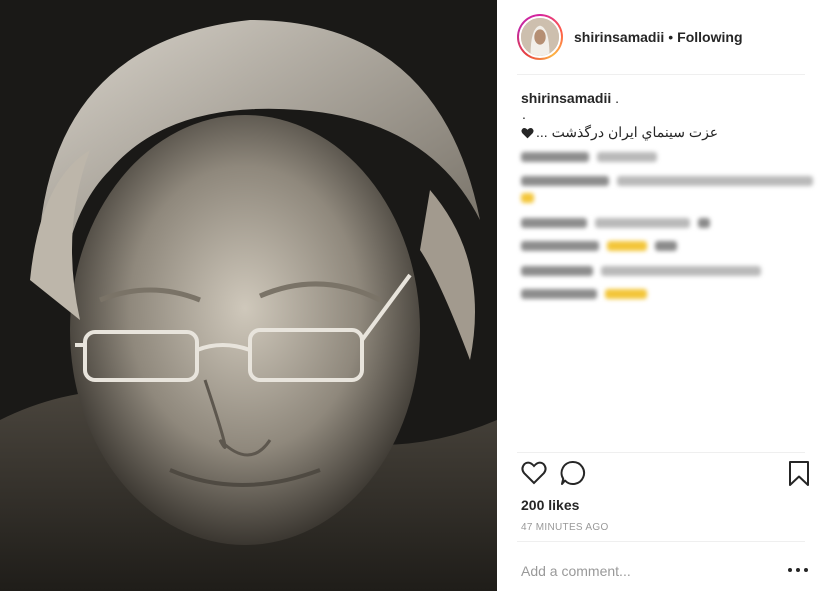 Image resolution: width=824 pixels, height=591 pixels. Describe the element at coordinates (798, 570) in the screenshot. I see `more-options-icon` at that location.